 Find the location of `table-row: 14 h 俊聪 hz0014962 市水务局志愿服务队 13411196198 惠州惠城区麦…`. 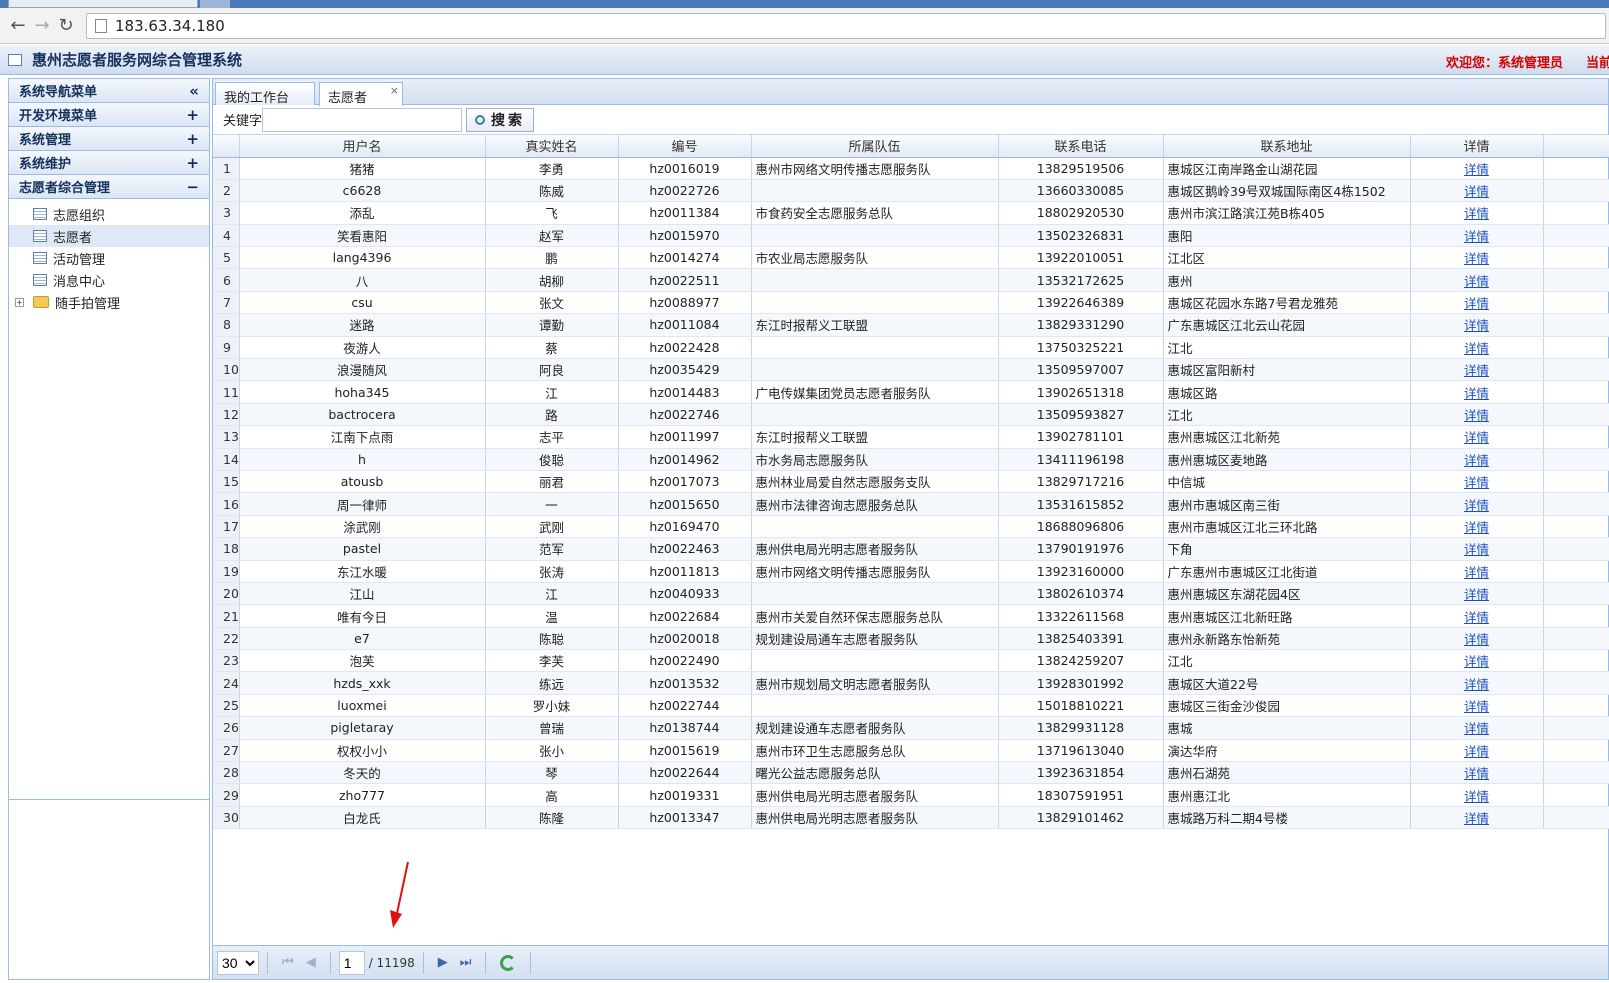

table-row: 14 h 俊聪 hz0014962 市水务局志愿服务队 13411196198 惠州惠城区麦… is located at coordinates (911, 459).